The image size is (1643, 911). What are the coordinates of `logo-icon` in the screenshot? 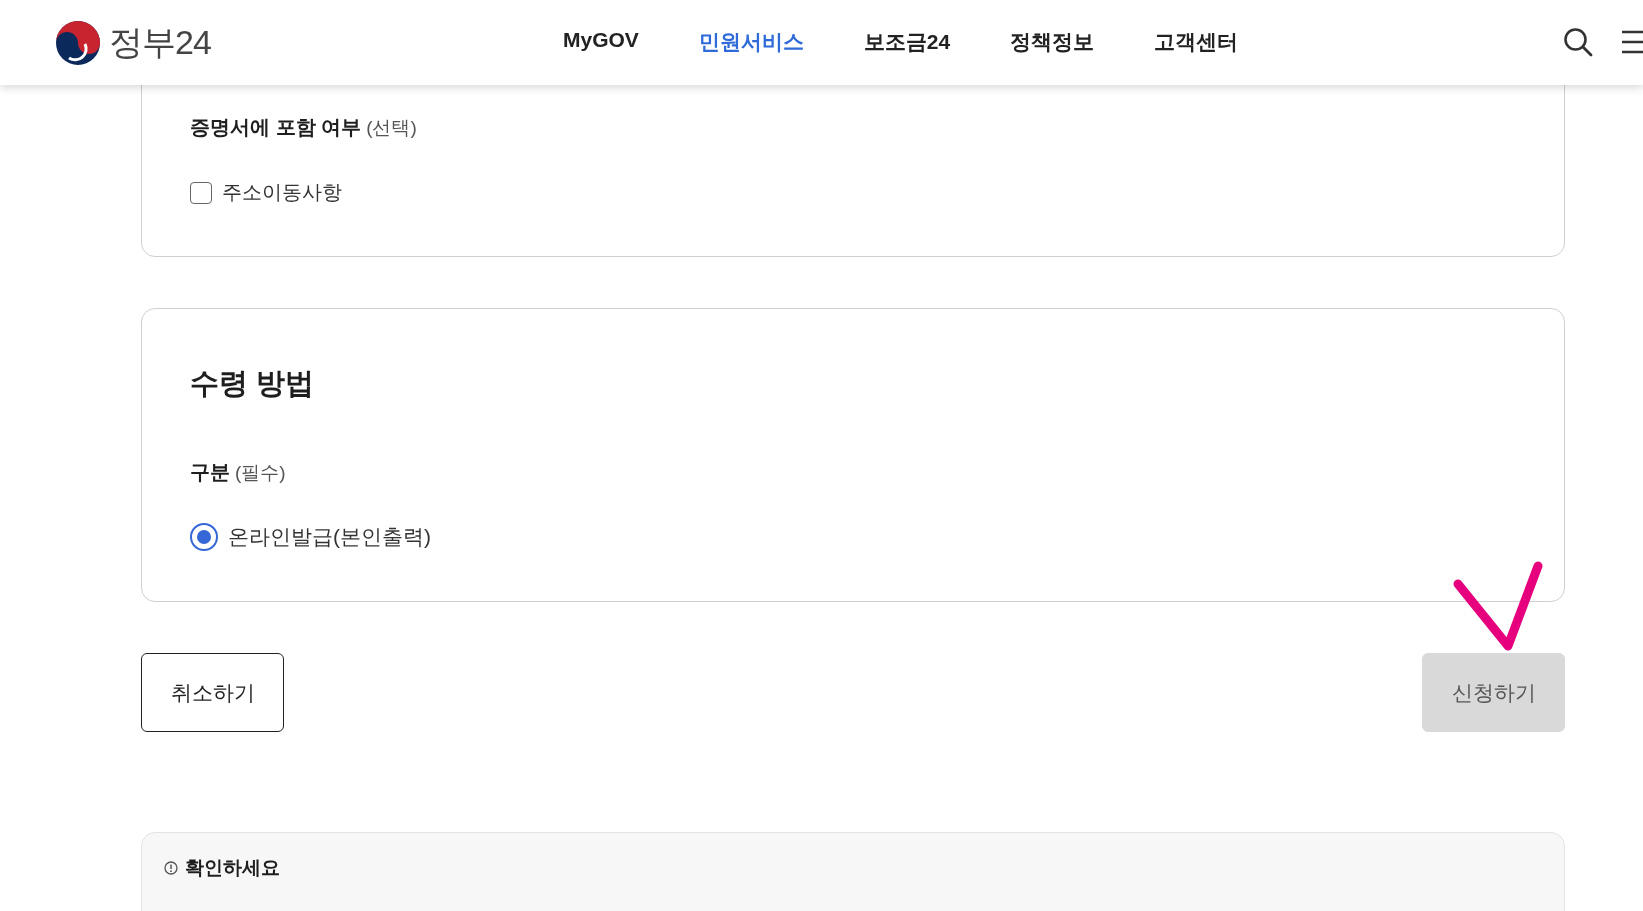 It's located at (78, 42).